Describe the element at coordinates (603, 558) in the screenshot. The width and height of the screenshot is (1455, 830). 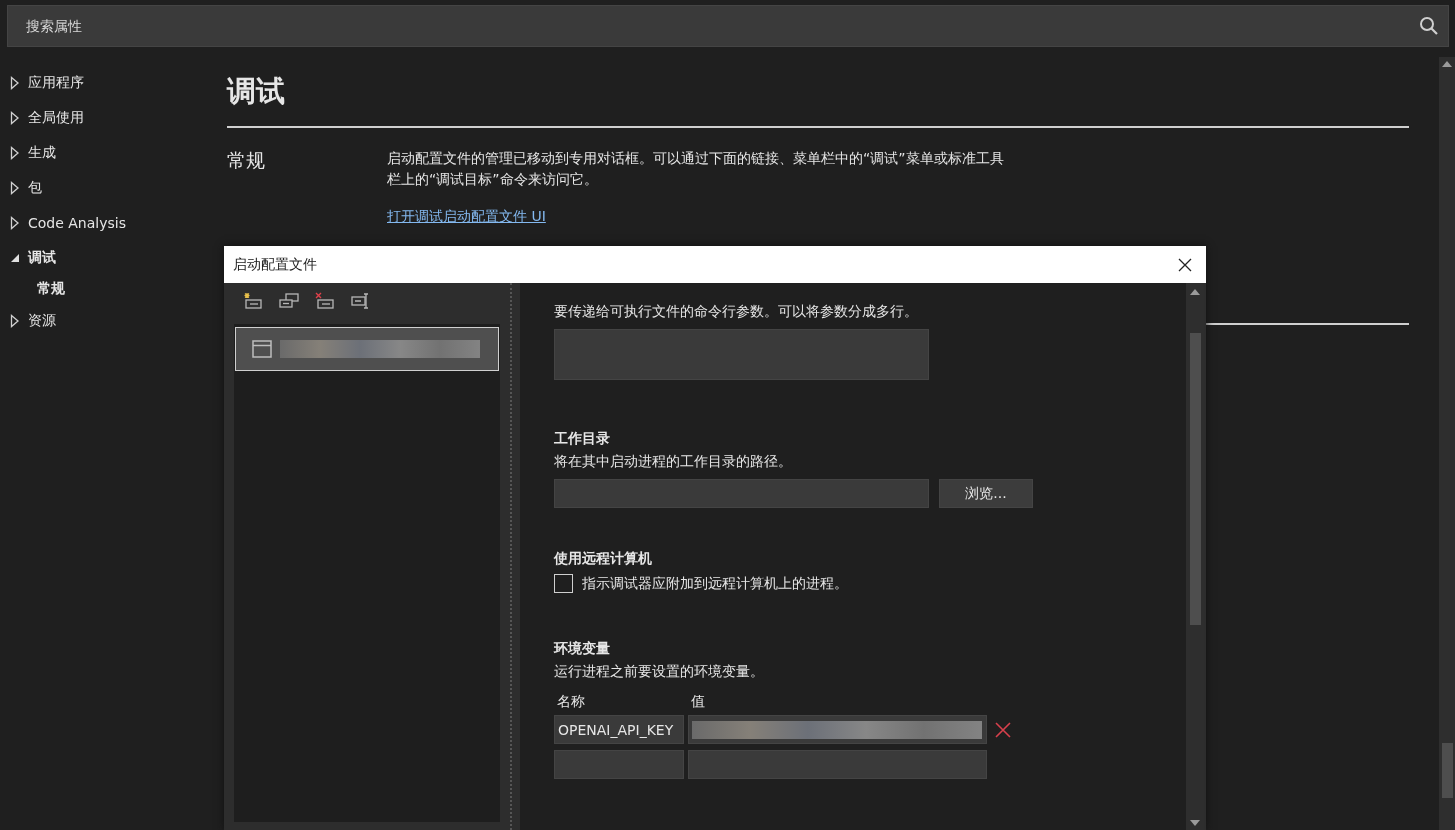
I see `setting-heading: 使用远程计算机` at that location.